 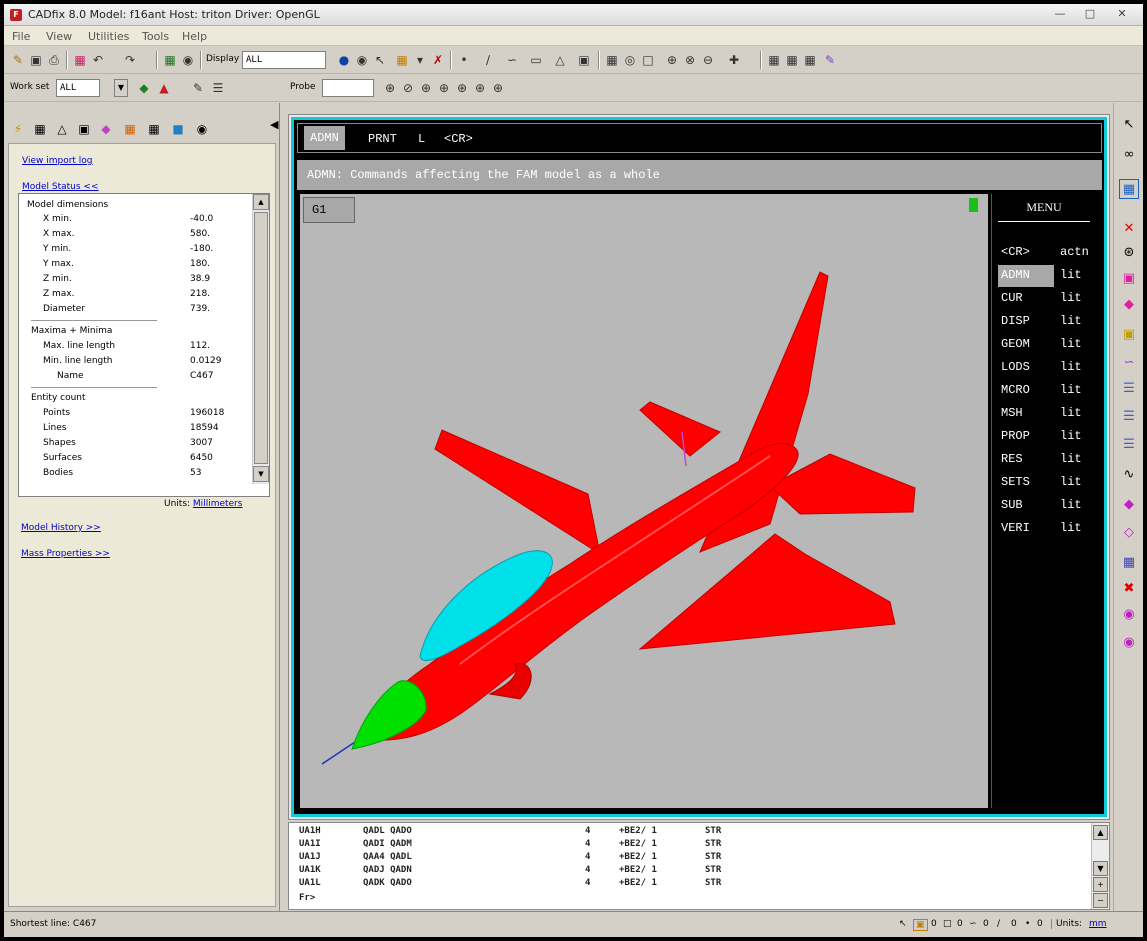 I want to click on tab-shapes-icon: ◆, so click(x=106, y=129).